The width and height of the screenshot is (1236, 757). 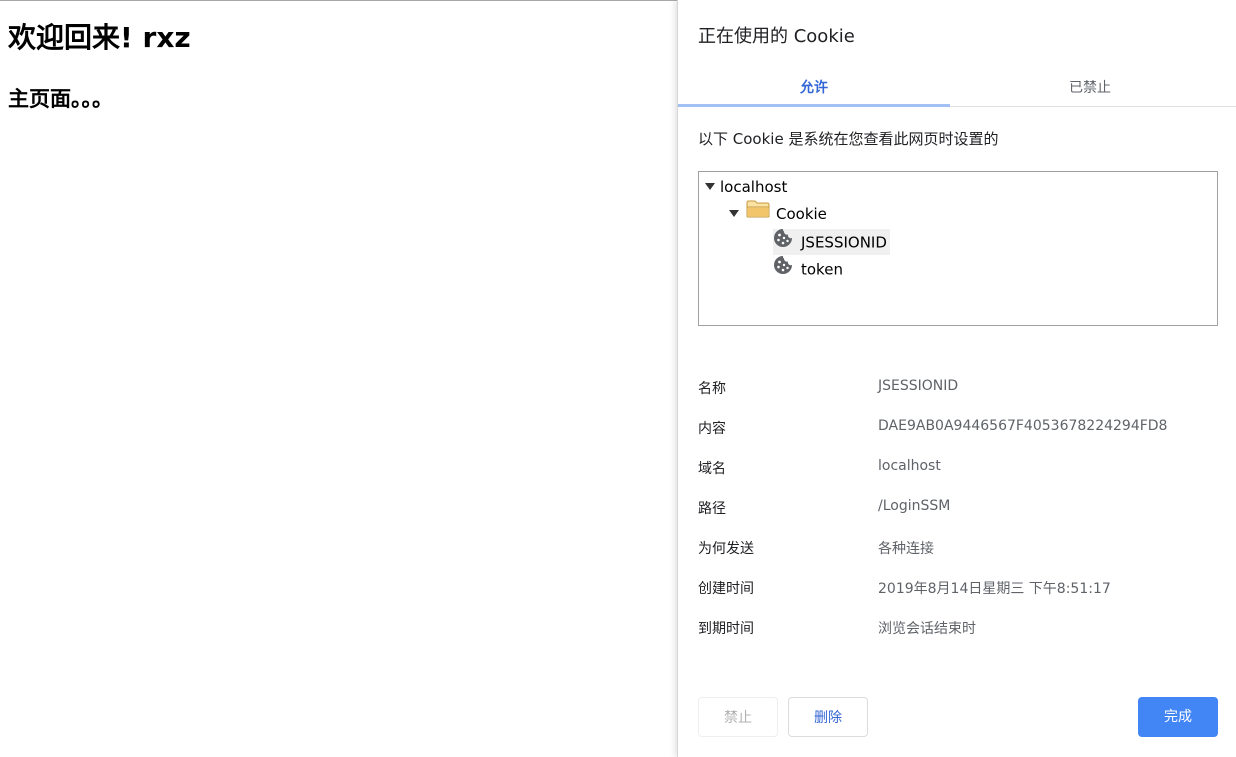 I want to click on detail-row-path: 路径 /LoginSSM, so click(x=958, y=508).